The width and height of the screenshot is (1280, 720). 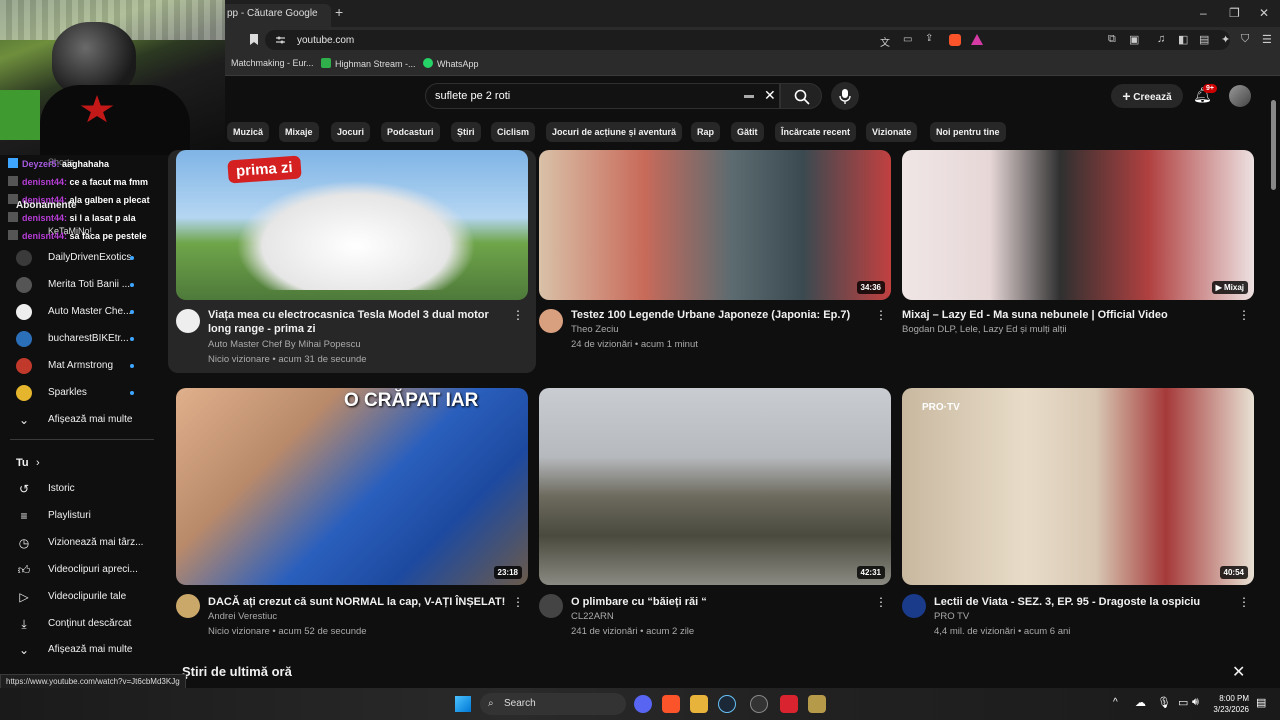 I want to click on mic-tray-icon: 🎙︎, so click(x=1164, y=702).